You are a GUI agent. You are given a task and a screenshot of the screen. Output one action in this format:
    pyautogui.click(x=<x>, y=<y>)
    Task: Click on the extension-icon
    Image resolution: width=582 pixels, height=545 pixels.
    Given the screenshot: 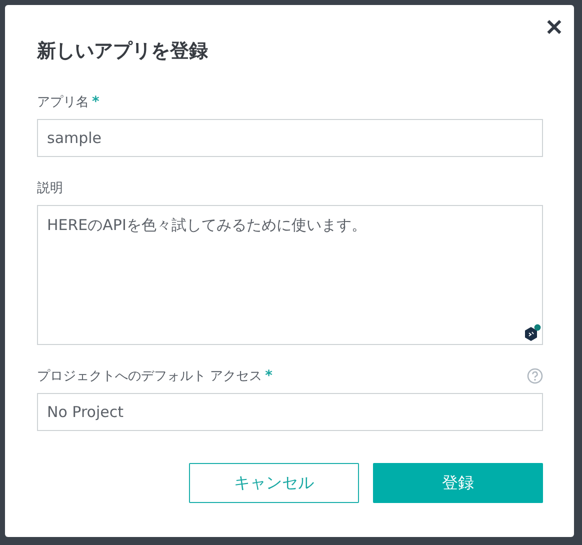 What is the action you would take?
    pyautogui.click(x=532, y=333)
    